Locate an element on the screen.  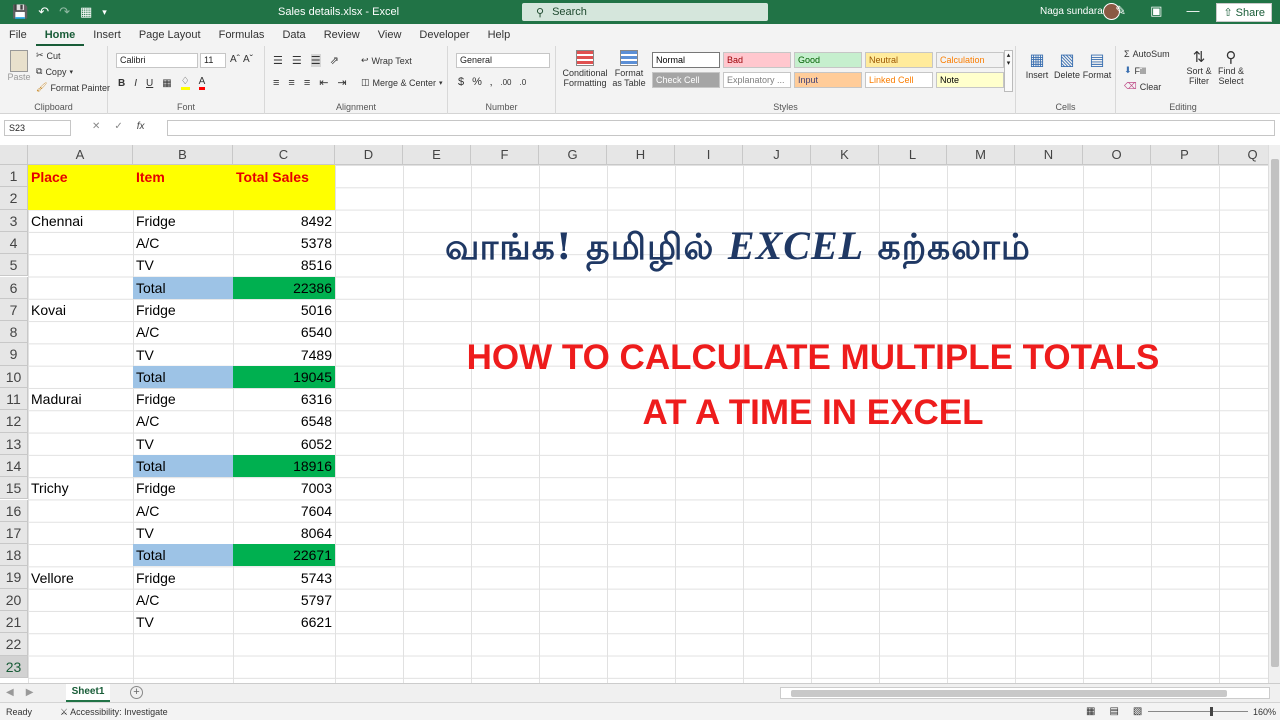
enter-icon: ✓ is located at coordinates (118, 126).